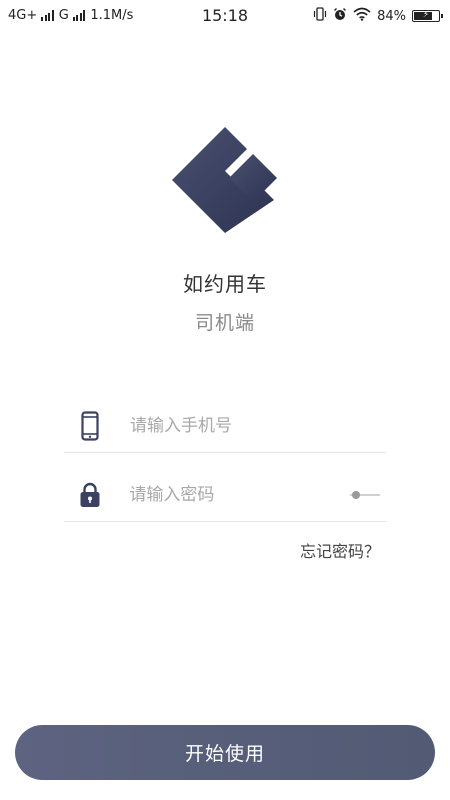  Describe the element at coordinates (391, 16) in the screenshot. I see `battery-percent: 84%` at that location.